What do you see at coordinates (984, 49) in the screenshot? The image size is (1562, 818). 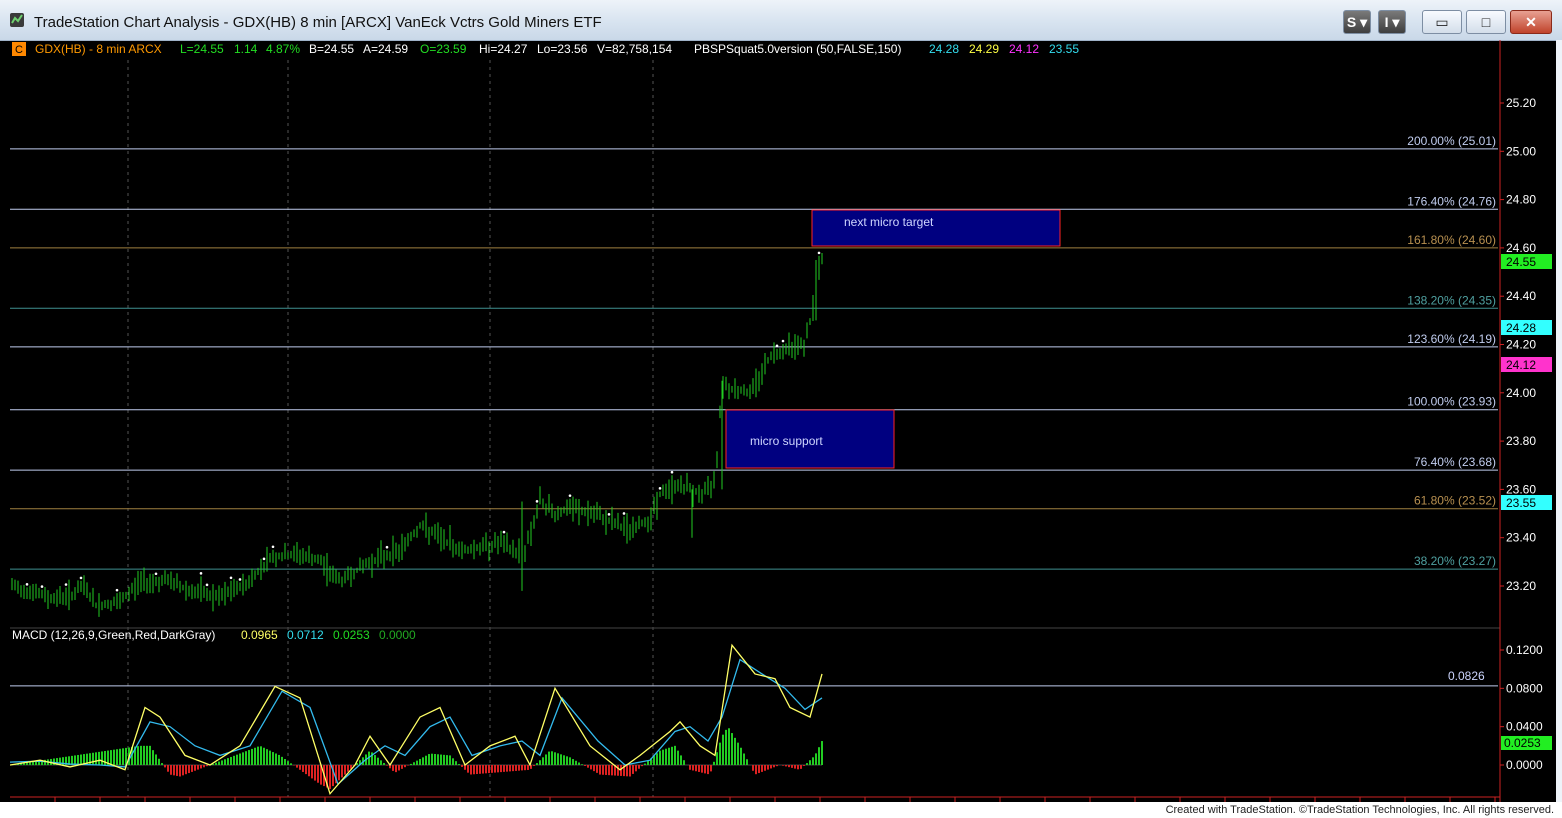 I see `header-ind-v2: 24.29` at bounding box center [984, 49].